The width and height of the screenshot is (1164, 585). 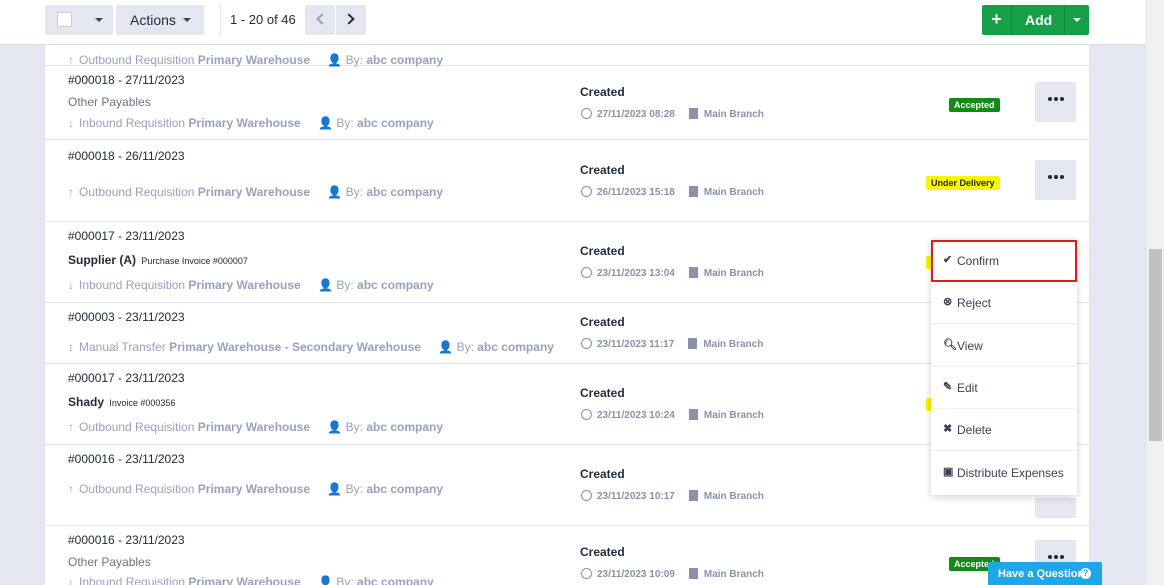 What do you see at coordinates (351, 20) in the screenshot?
I see `next-page-button` at bounding box center [351, 20].